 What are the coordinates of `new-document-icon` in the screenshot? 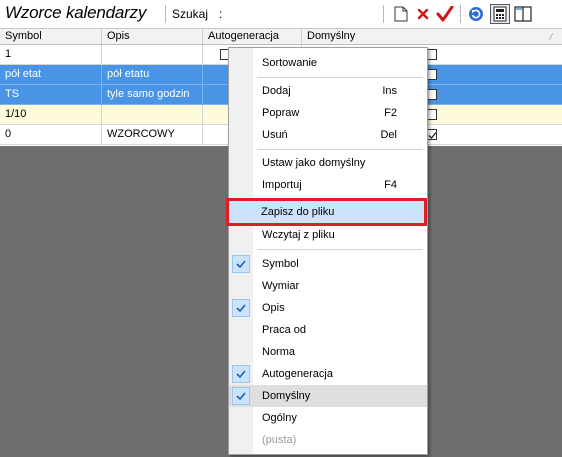 It's located at (401, 14).